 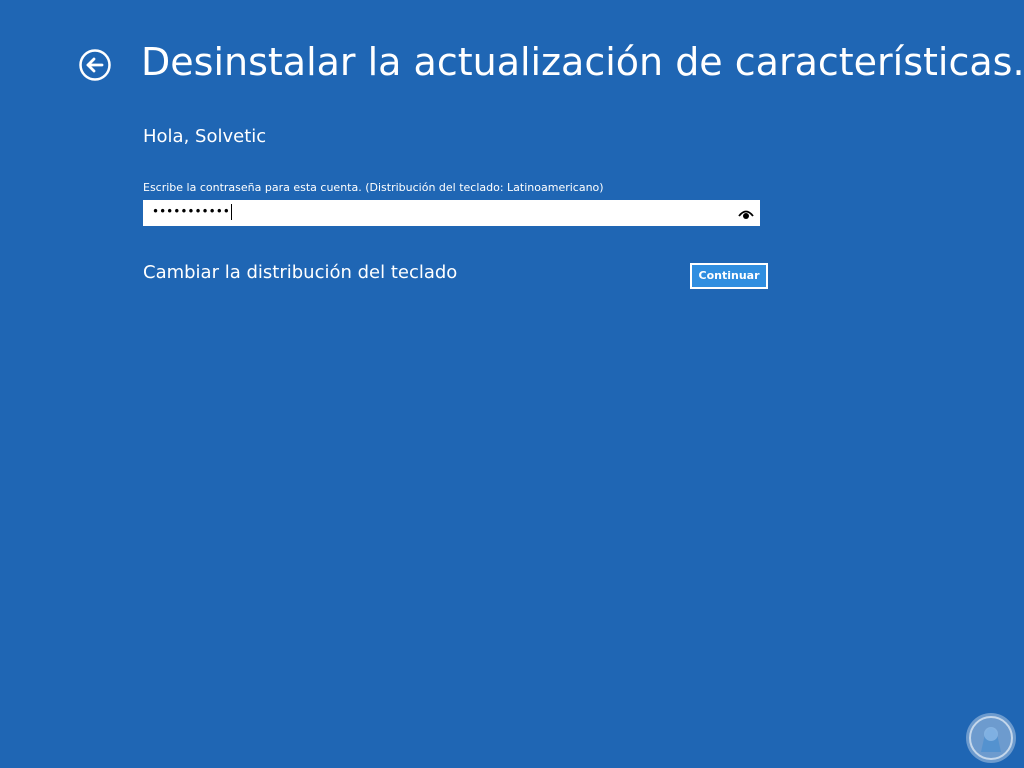 What do you see at coordinates (729, 276) in the screenshot?
I see `continue-button: Continuar` at bounding box center [729, 276].